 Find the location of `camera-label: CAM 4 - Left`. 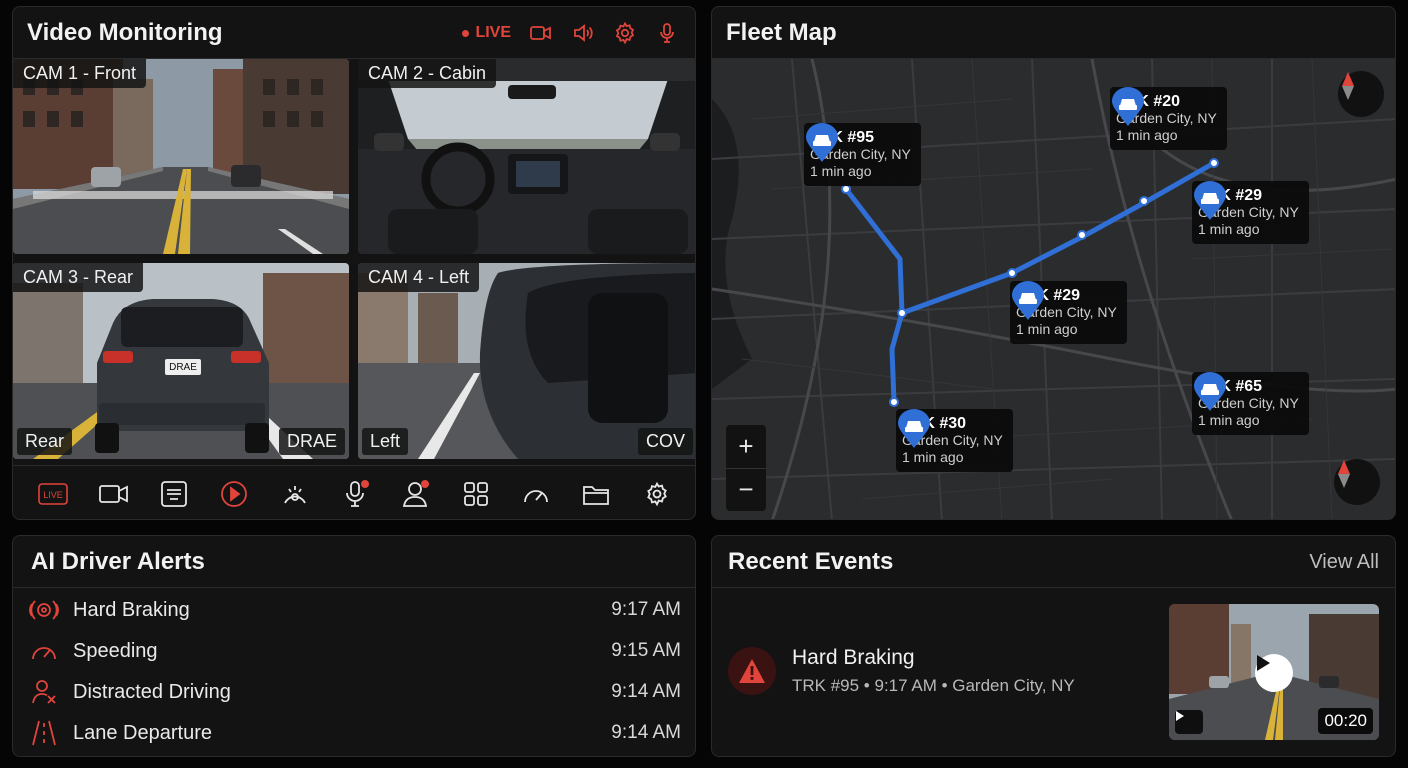

camera-label: CAM 4 - Left is located at coordinates (419, 277).